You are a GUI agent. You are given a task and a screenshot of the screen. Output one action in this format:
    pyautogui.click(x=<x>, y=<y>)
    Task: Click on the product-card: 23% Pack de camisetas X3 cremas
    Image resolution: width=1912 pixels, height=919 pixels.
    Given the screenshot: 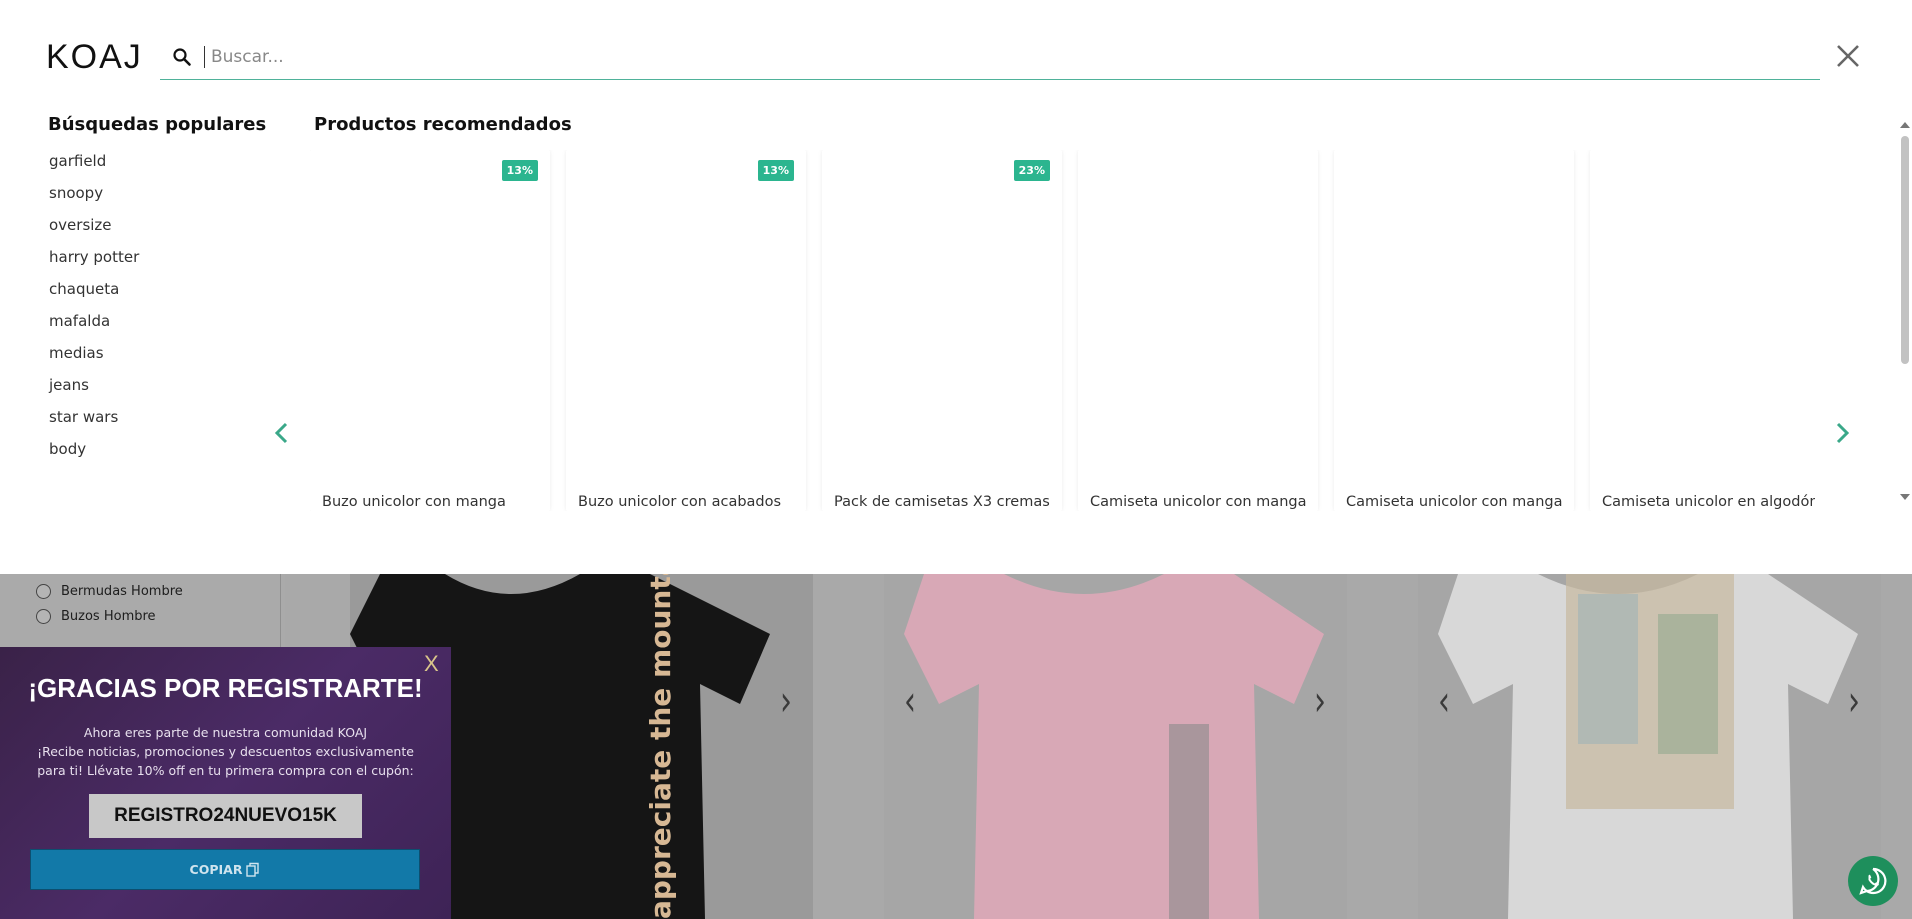 What is the action you would take?
    pyautogui.click(x=942, y=330)
    